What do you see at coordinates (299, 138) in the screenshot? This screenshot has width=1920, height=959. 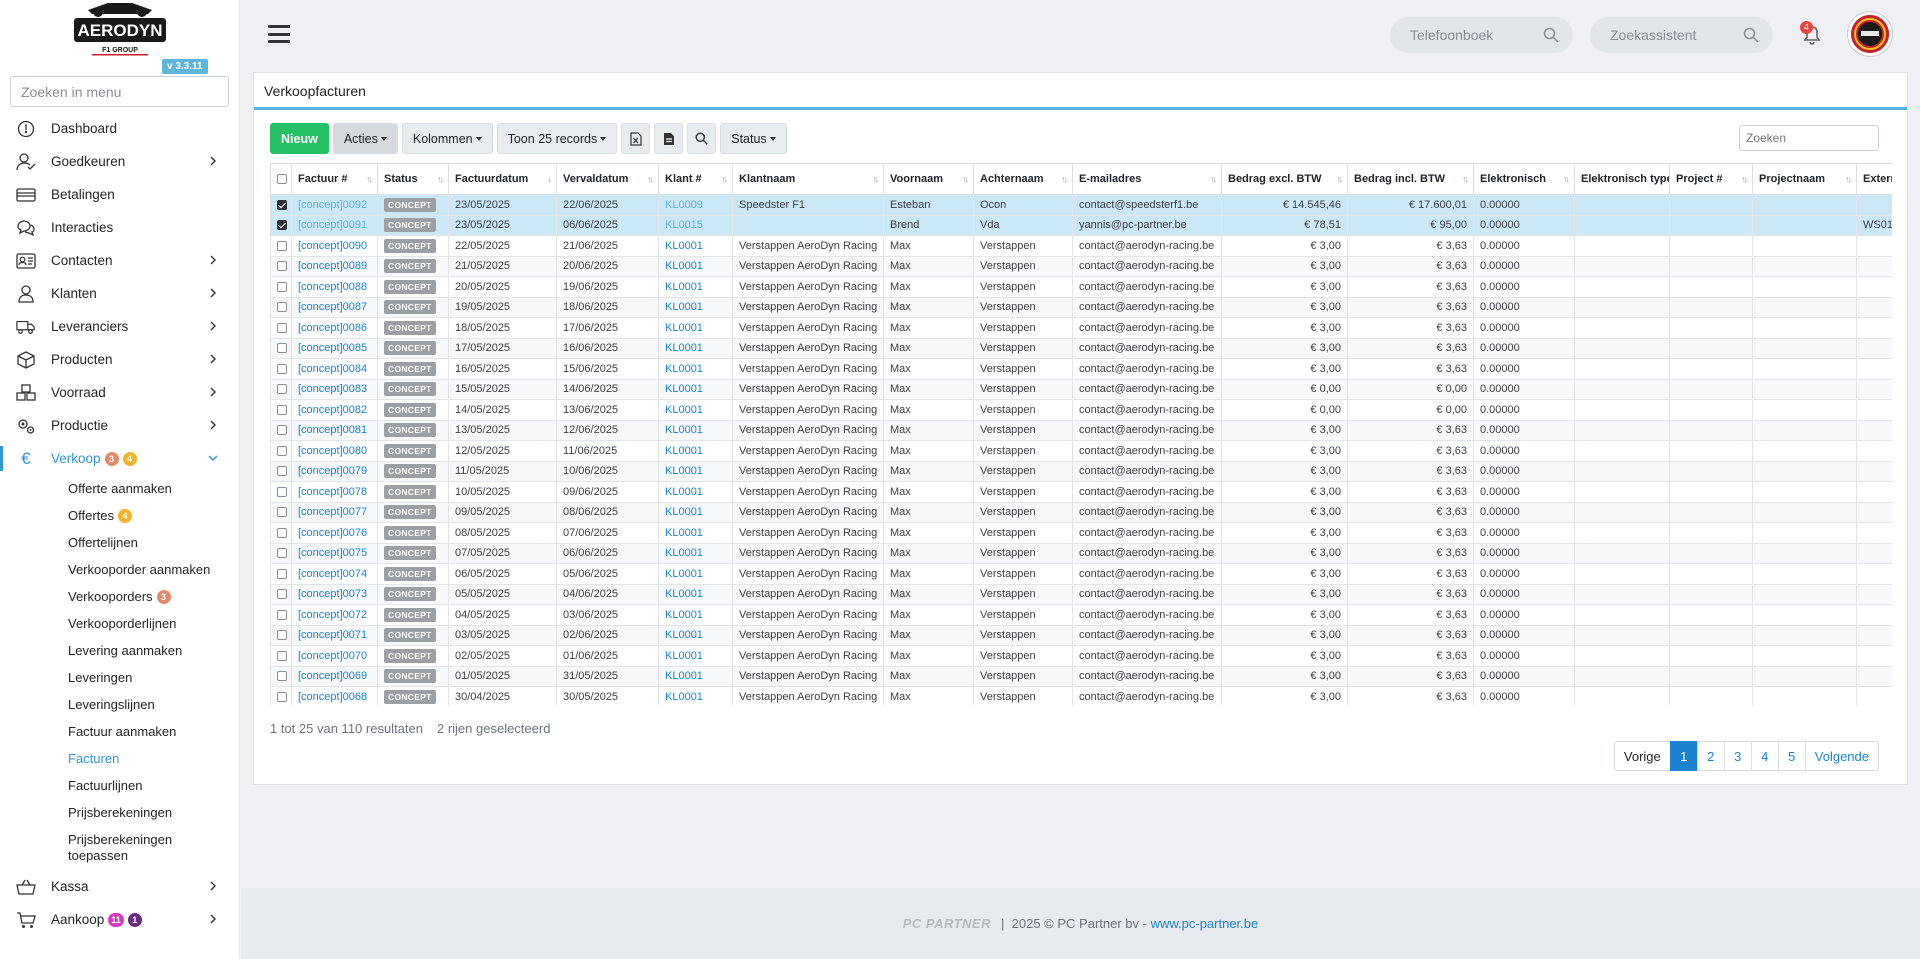 I see `new-button: Nieuw` at bounding box center [299, 138].